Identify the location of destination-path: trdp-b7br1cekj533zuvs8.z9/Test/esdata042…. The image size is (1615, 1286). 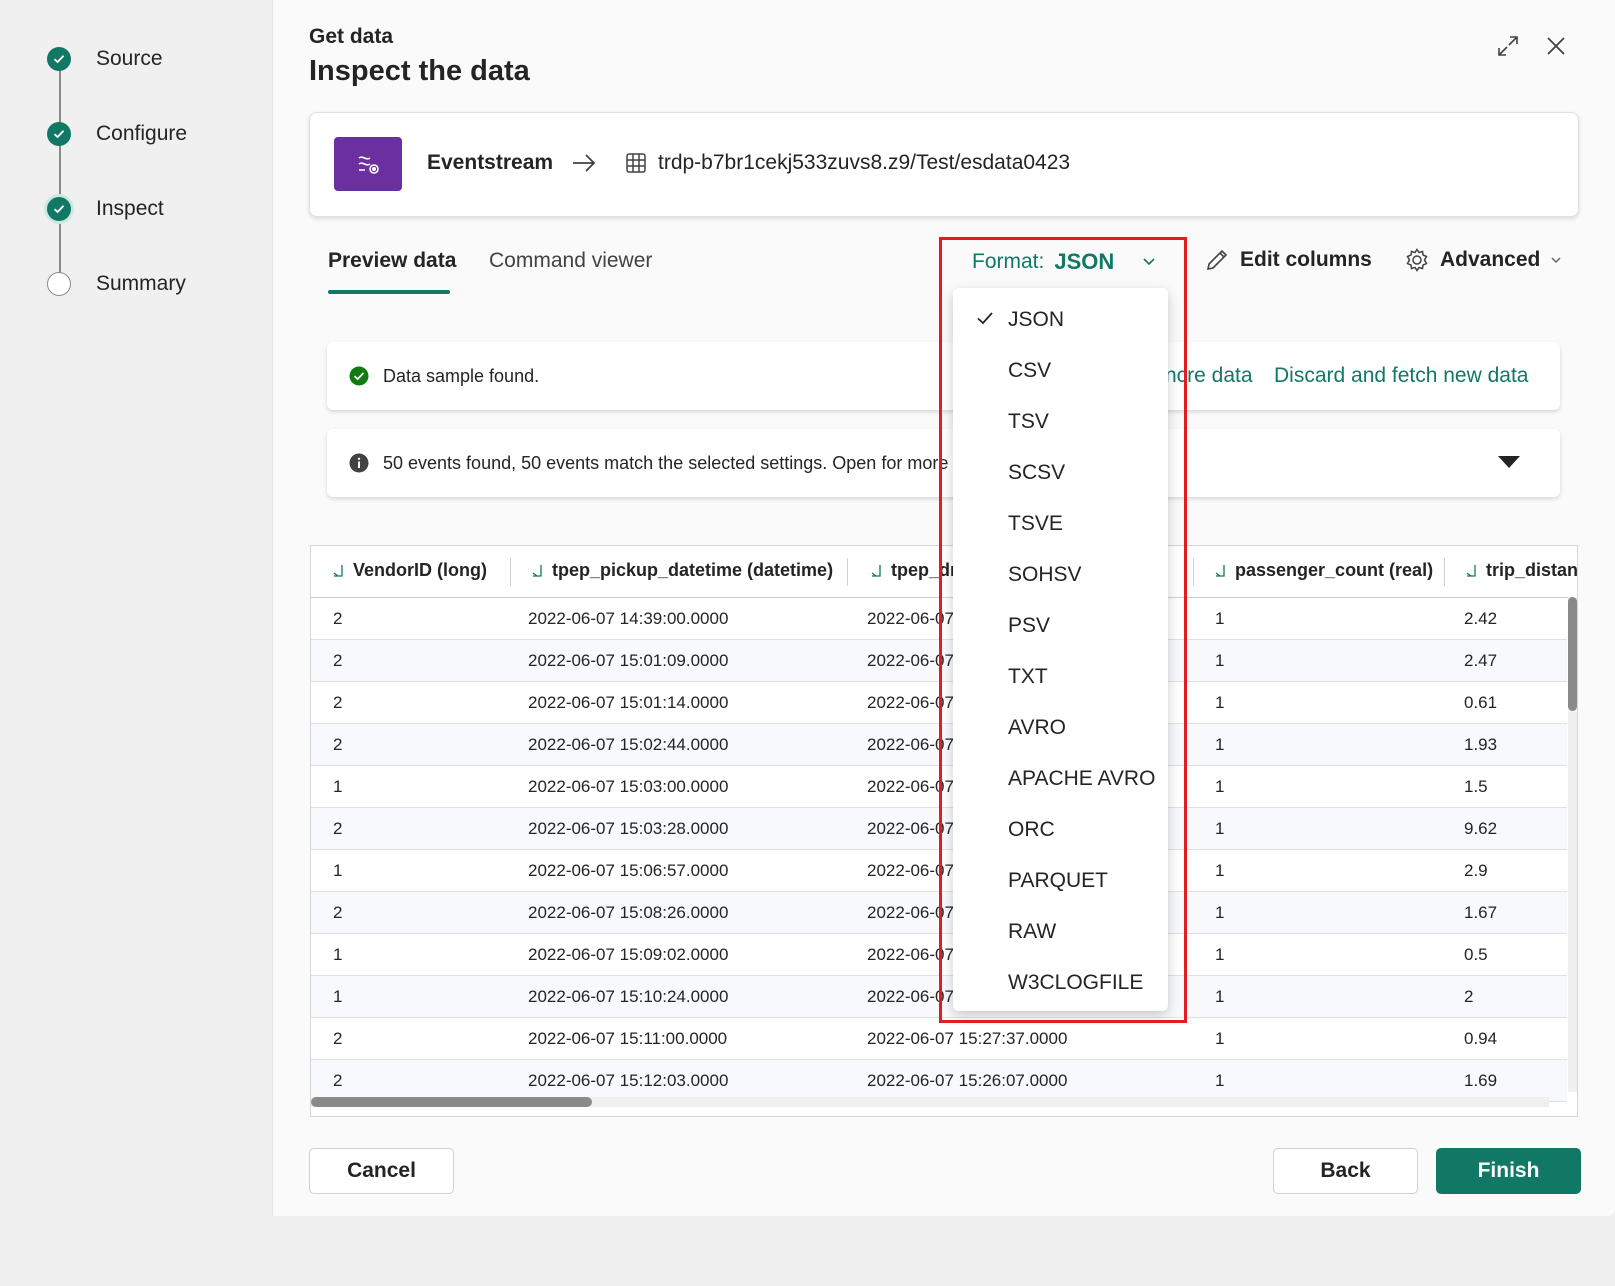
(864, 162).